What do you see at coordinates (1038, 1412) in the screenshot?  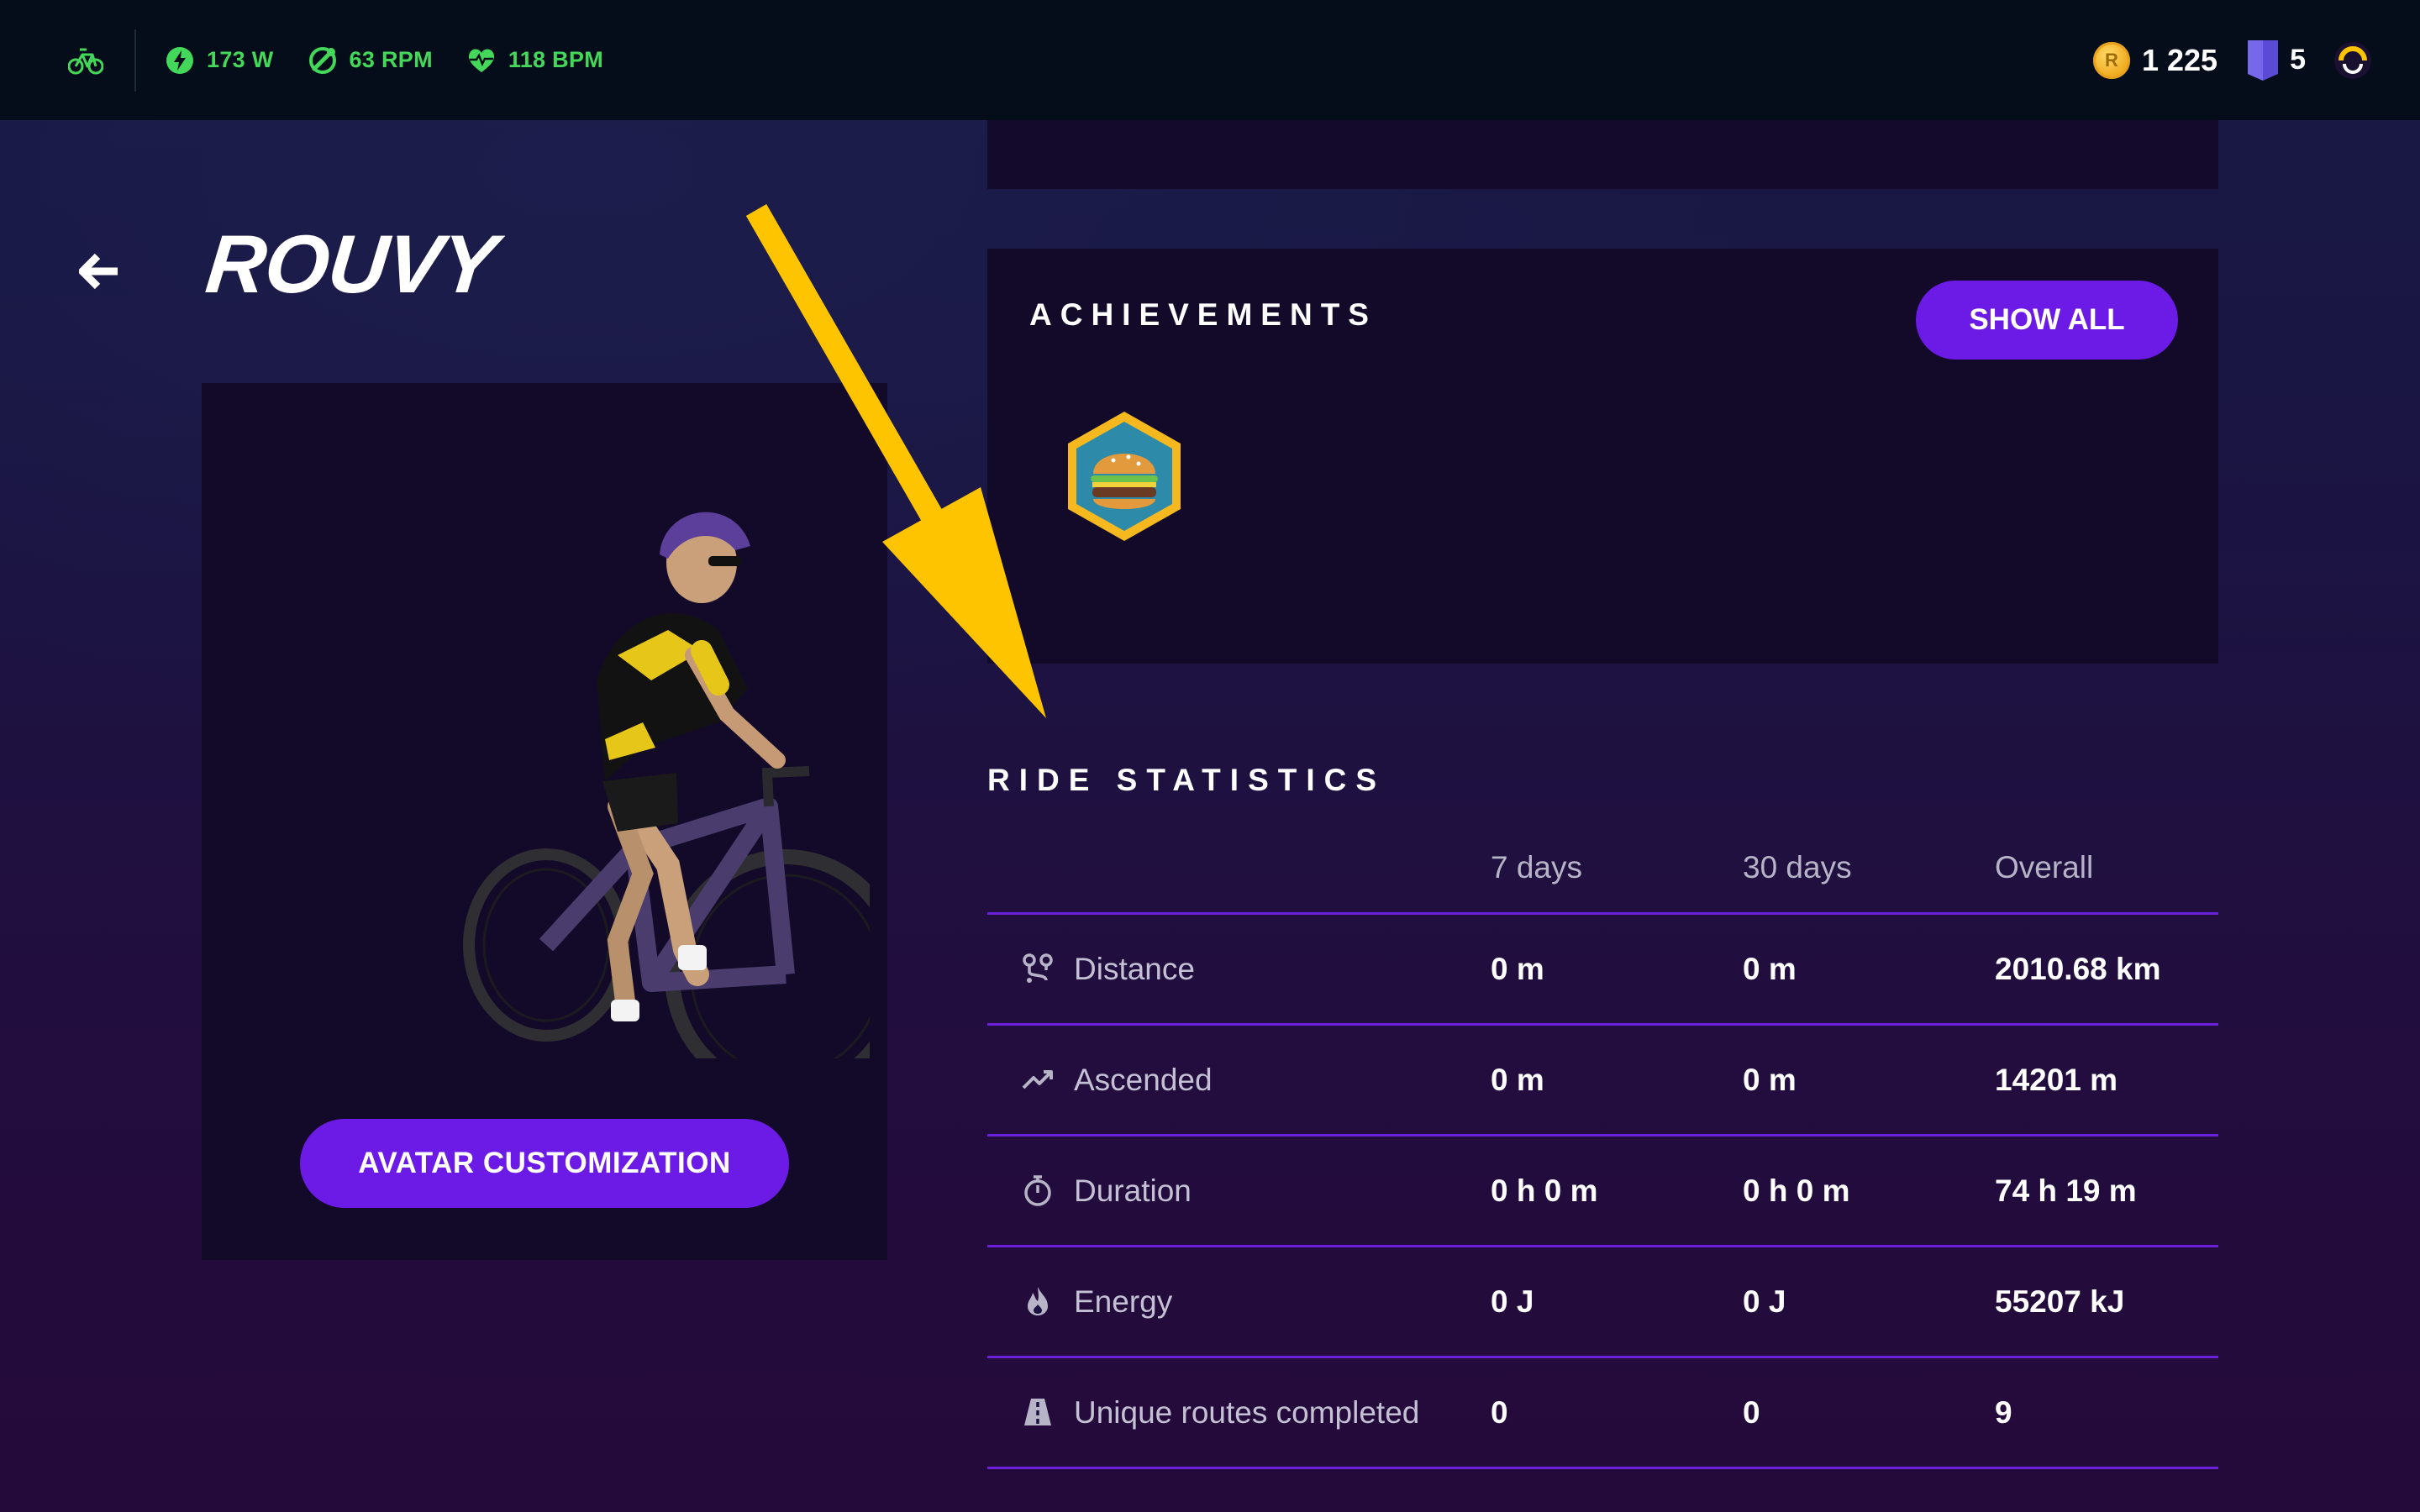 I see `road-icon` at bounding box center [1038, 1412].